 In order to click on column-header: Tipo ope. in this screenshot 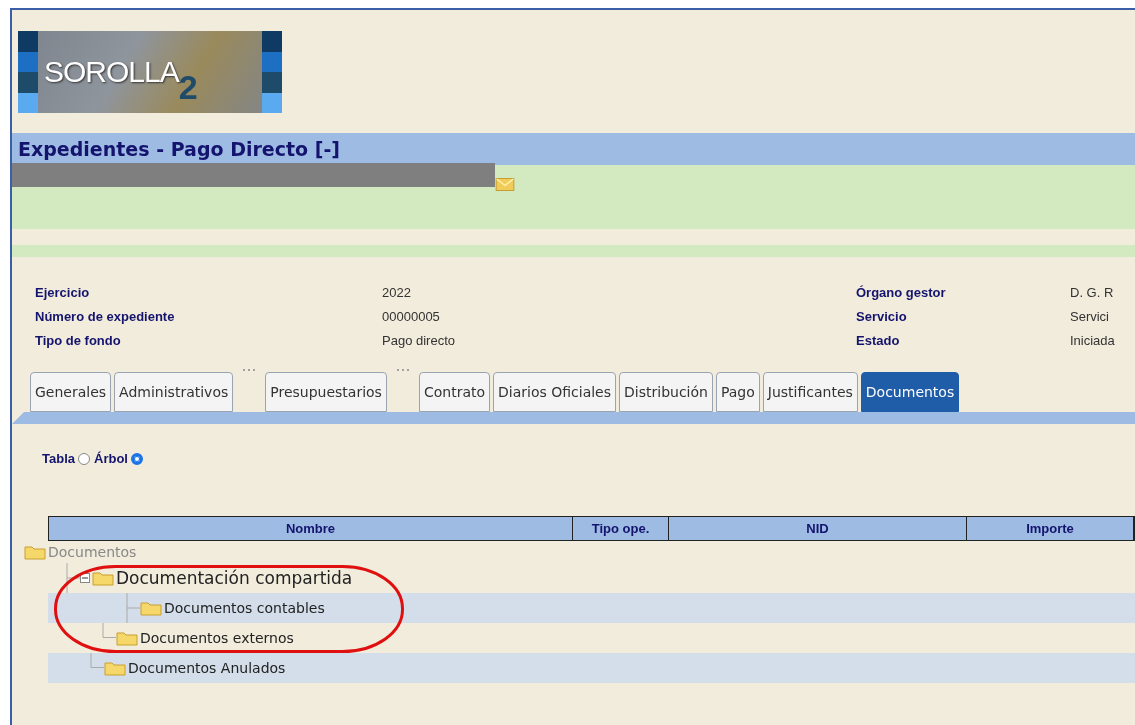, I will do `click(621, 528)`.